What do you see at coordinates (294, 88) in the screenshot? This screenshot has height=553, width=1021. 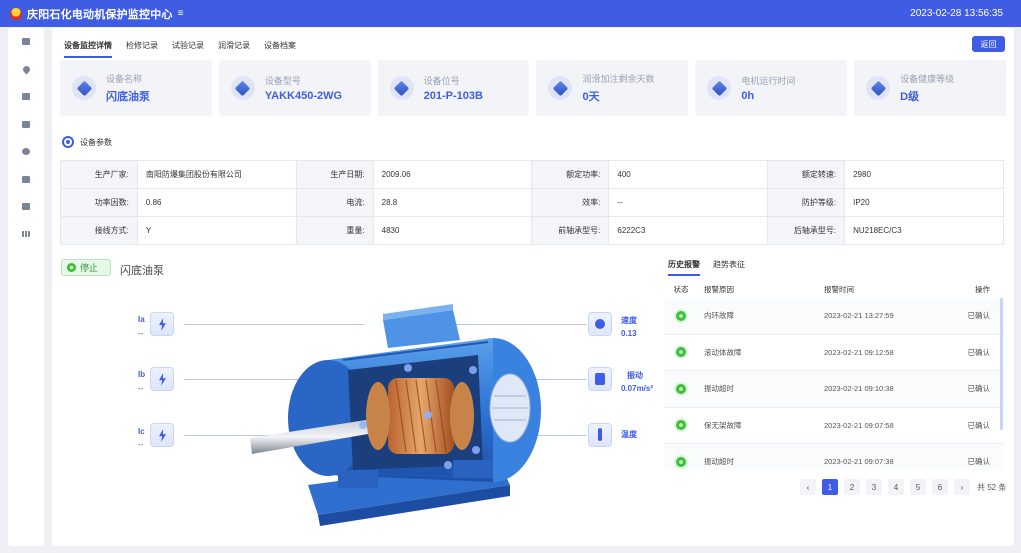 I see `info-card: 设备型号 YAKK450-2WG` at bounding box center [294, 88].